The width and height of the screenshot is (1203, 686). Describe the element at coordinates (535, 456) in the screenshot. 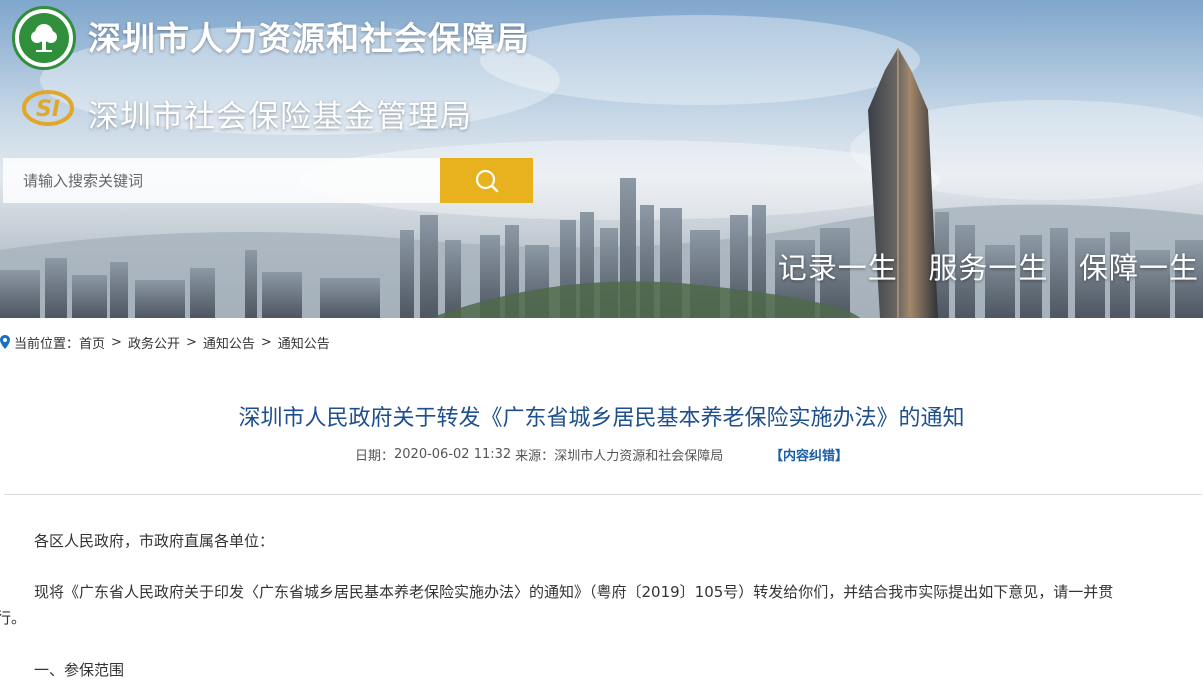

I see `source-label: 来源：` at that location.